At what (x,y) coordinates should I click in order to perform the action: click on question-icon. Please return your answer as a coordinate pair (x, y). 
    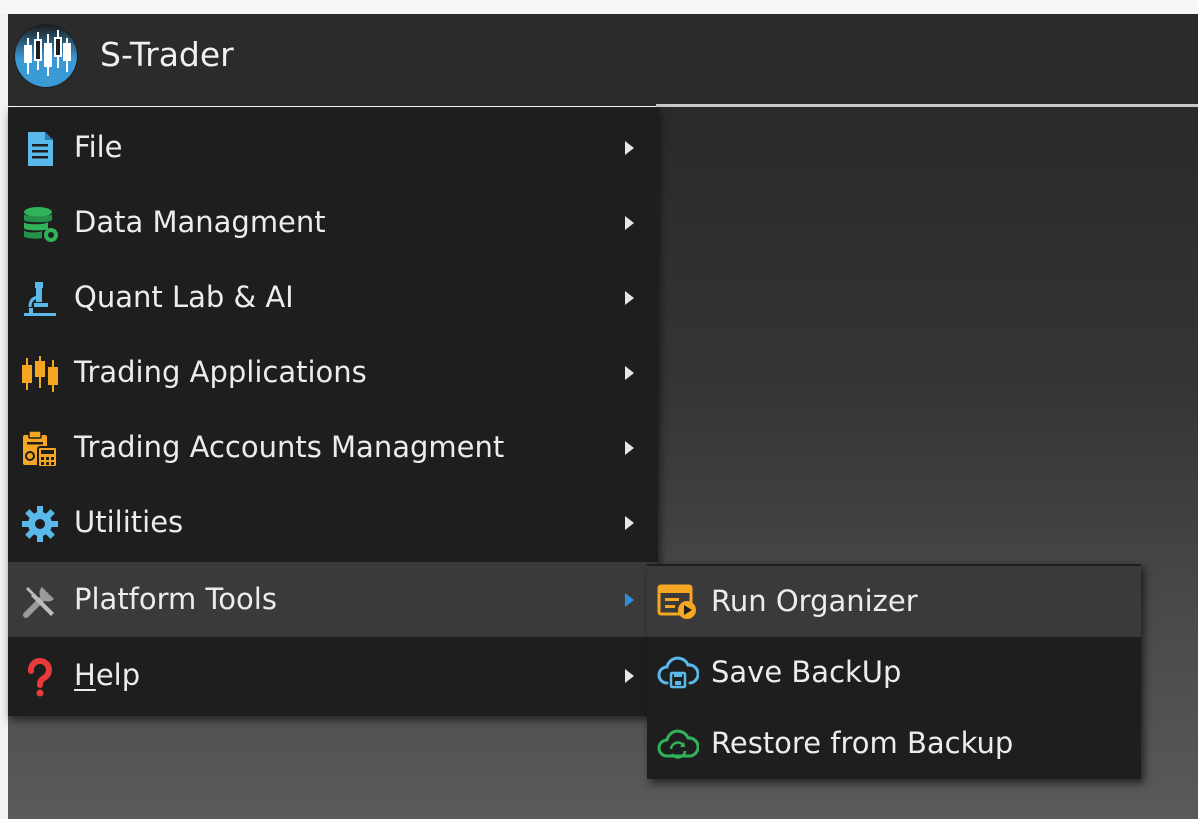
    Looking at the image, I should click on (40, 677).